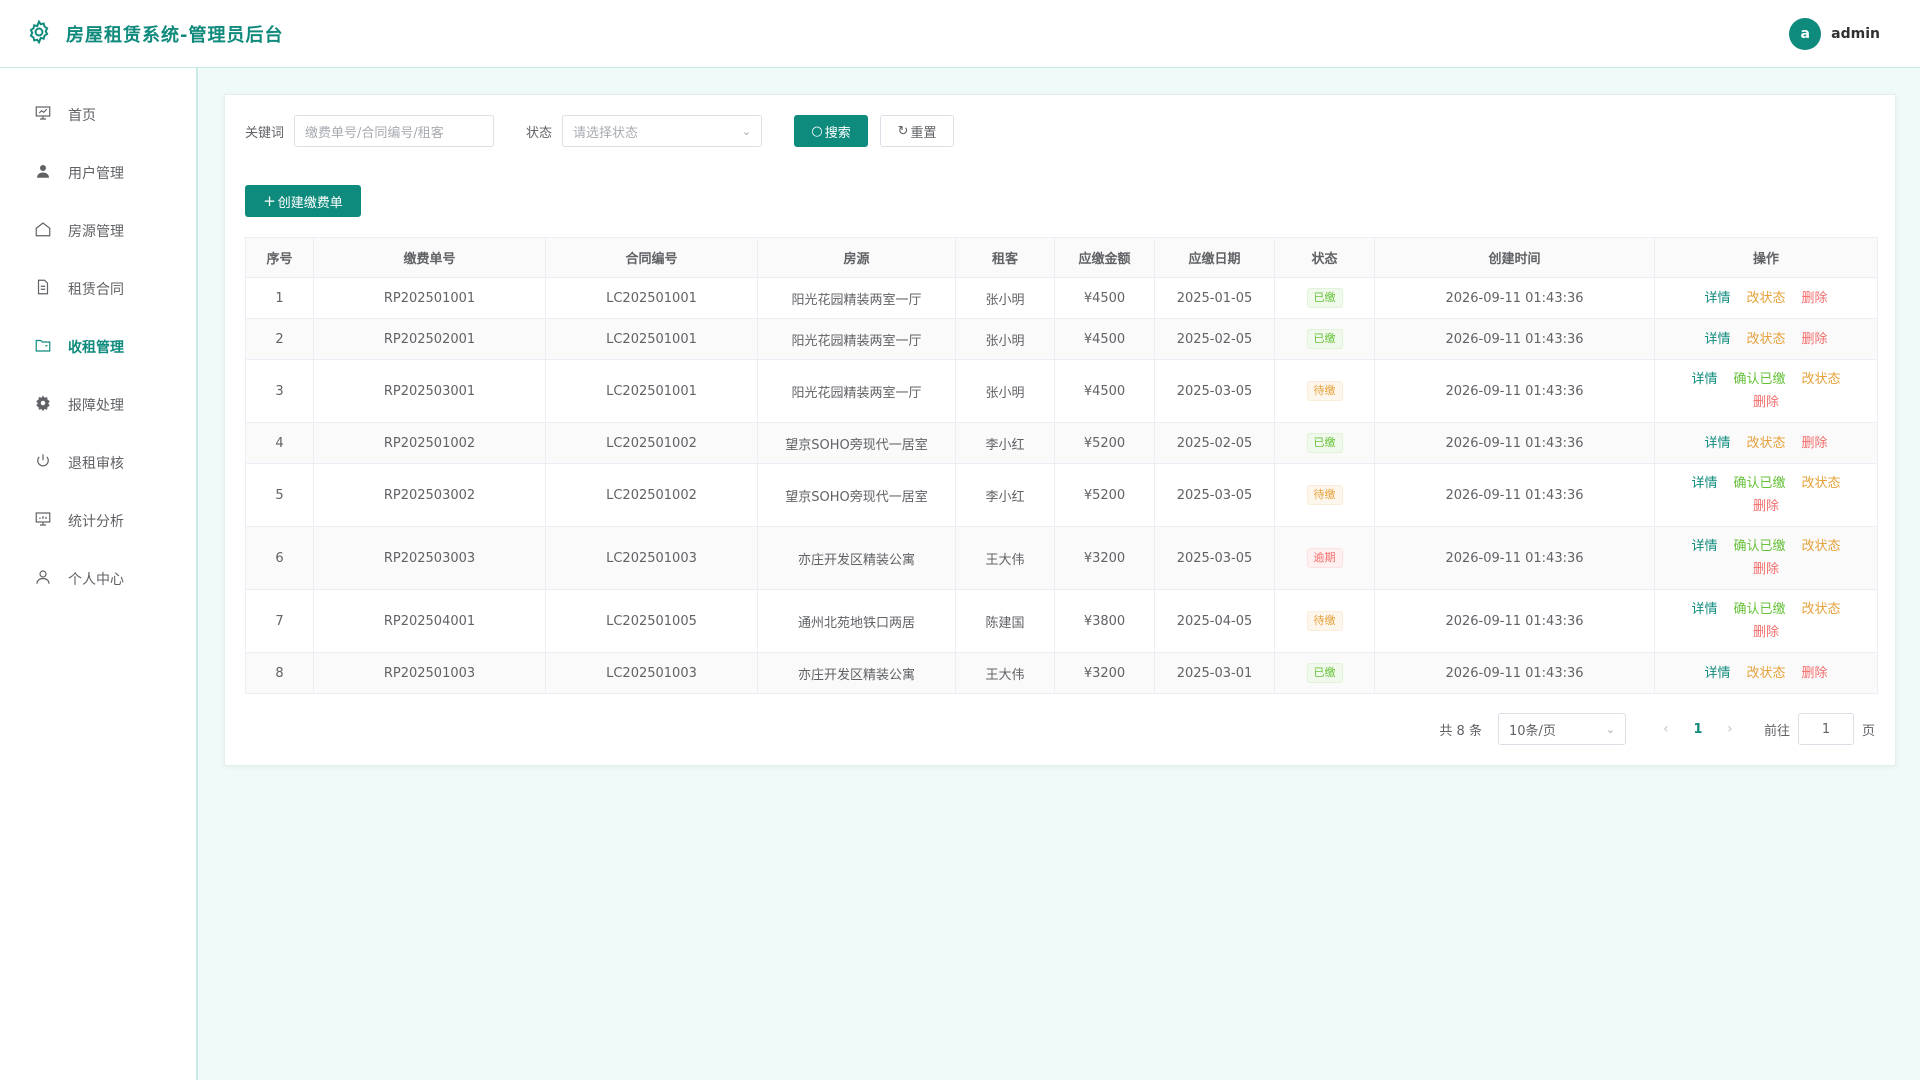 This screenshot has width=1920, height=1080. Describe the element at coordinates (1005, 257) in the screenshot. I see `column-header-tenant: 租客` at that location.